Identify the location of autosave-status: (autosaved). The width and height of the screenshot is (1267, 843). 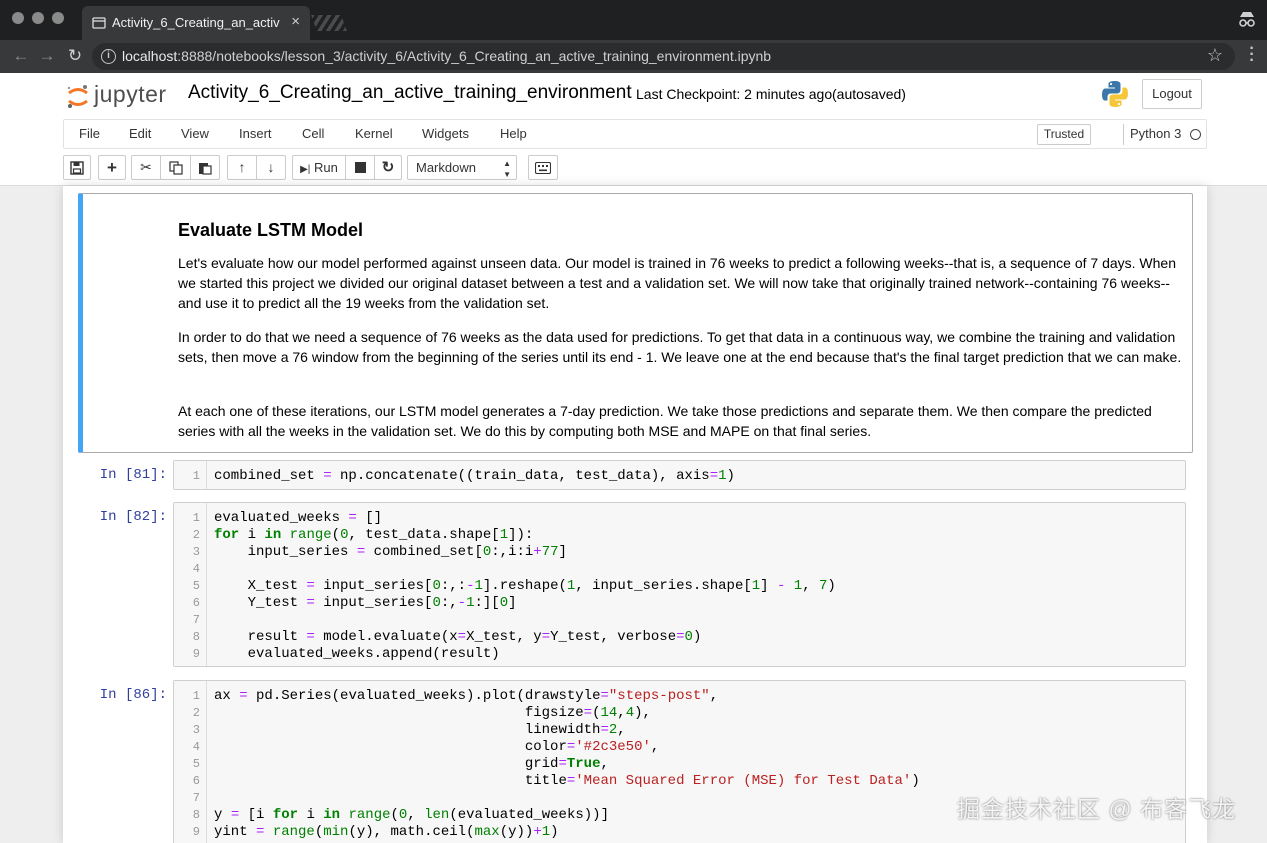
(869, 94).